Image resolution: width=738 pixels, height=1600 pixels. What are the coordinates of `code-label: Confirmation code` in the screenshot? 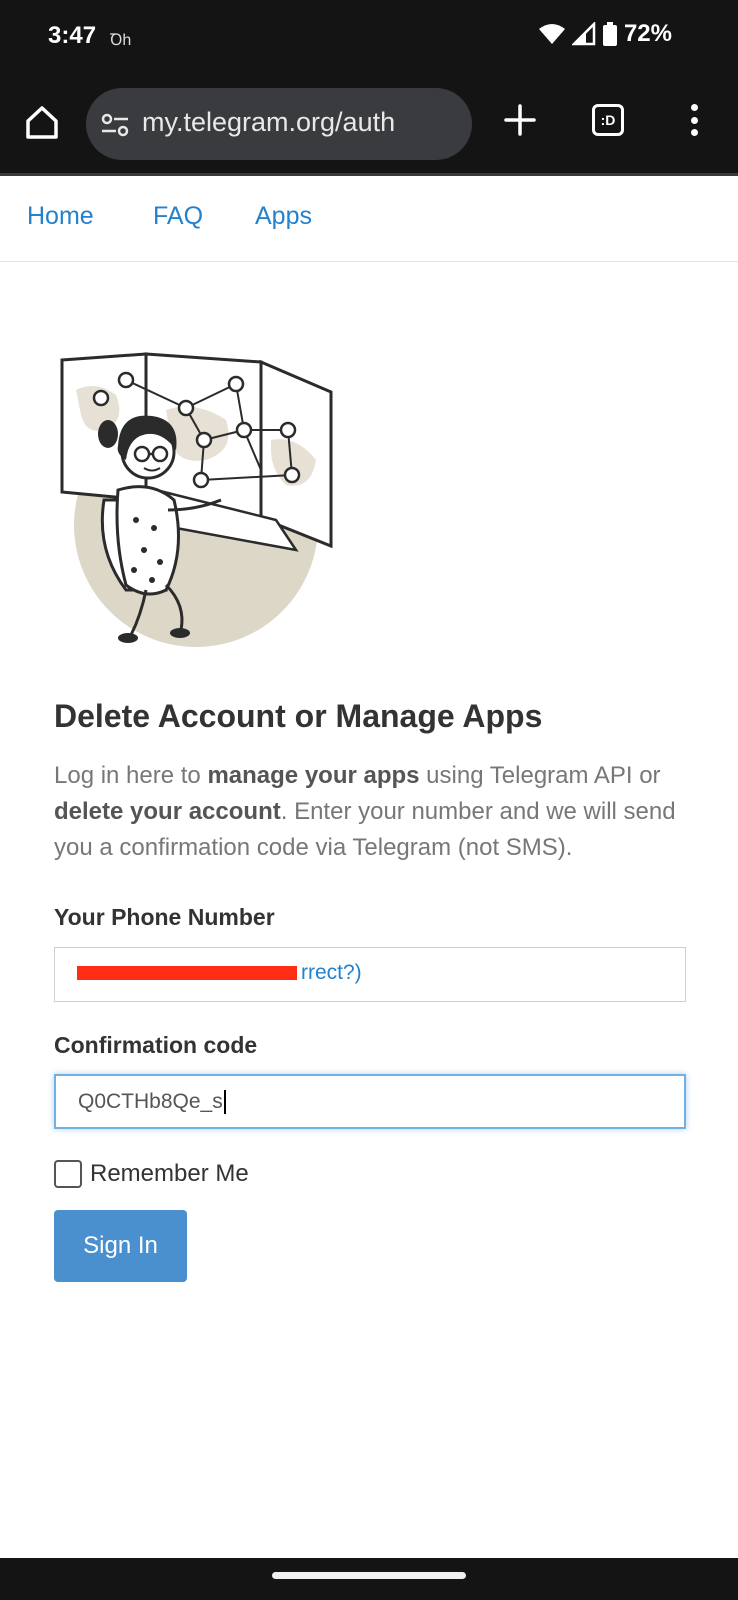 It's located at (156, 1045).